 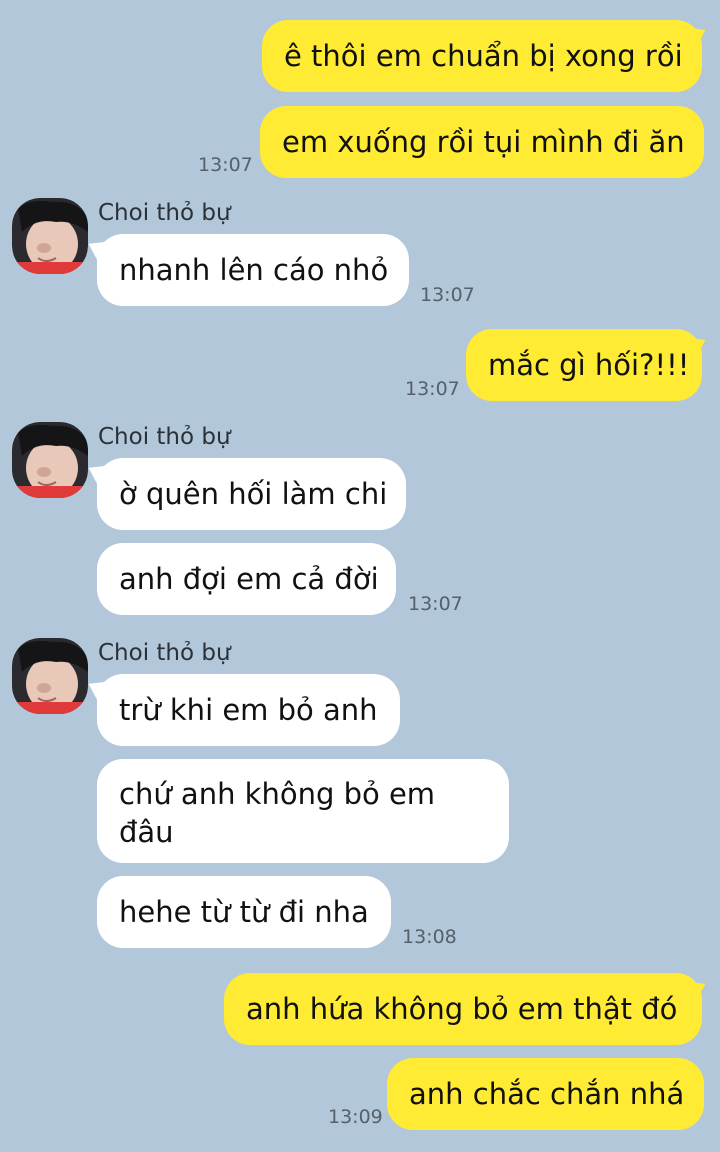 I want to click on outgoing-message-bubble: em xuống rồi tụi mình đi ăn, so click(x=482, y=142).